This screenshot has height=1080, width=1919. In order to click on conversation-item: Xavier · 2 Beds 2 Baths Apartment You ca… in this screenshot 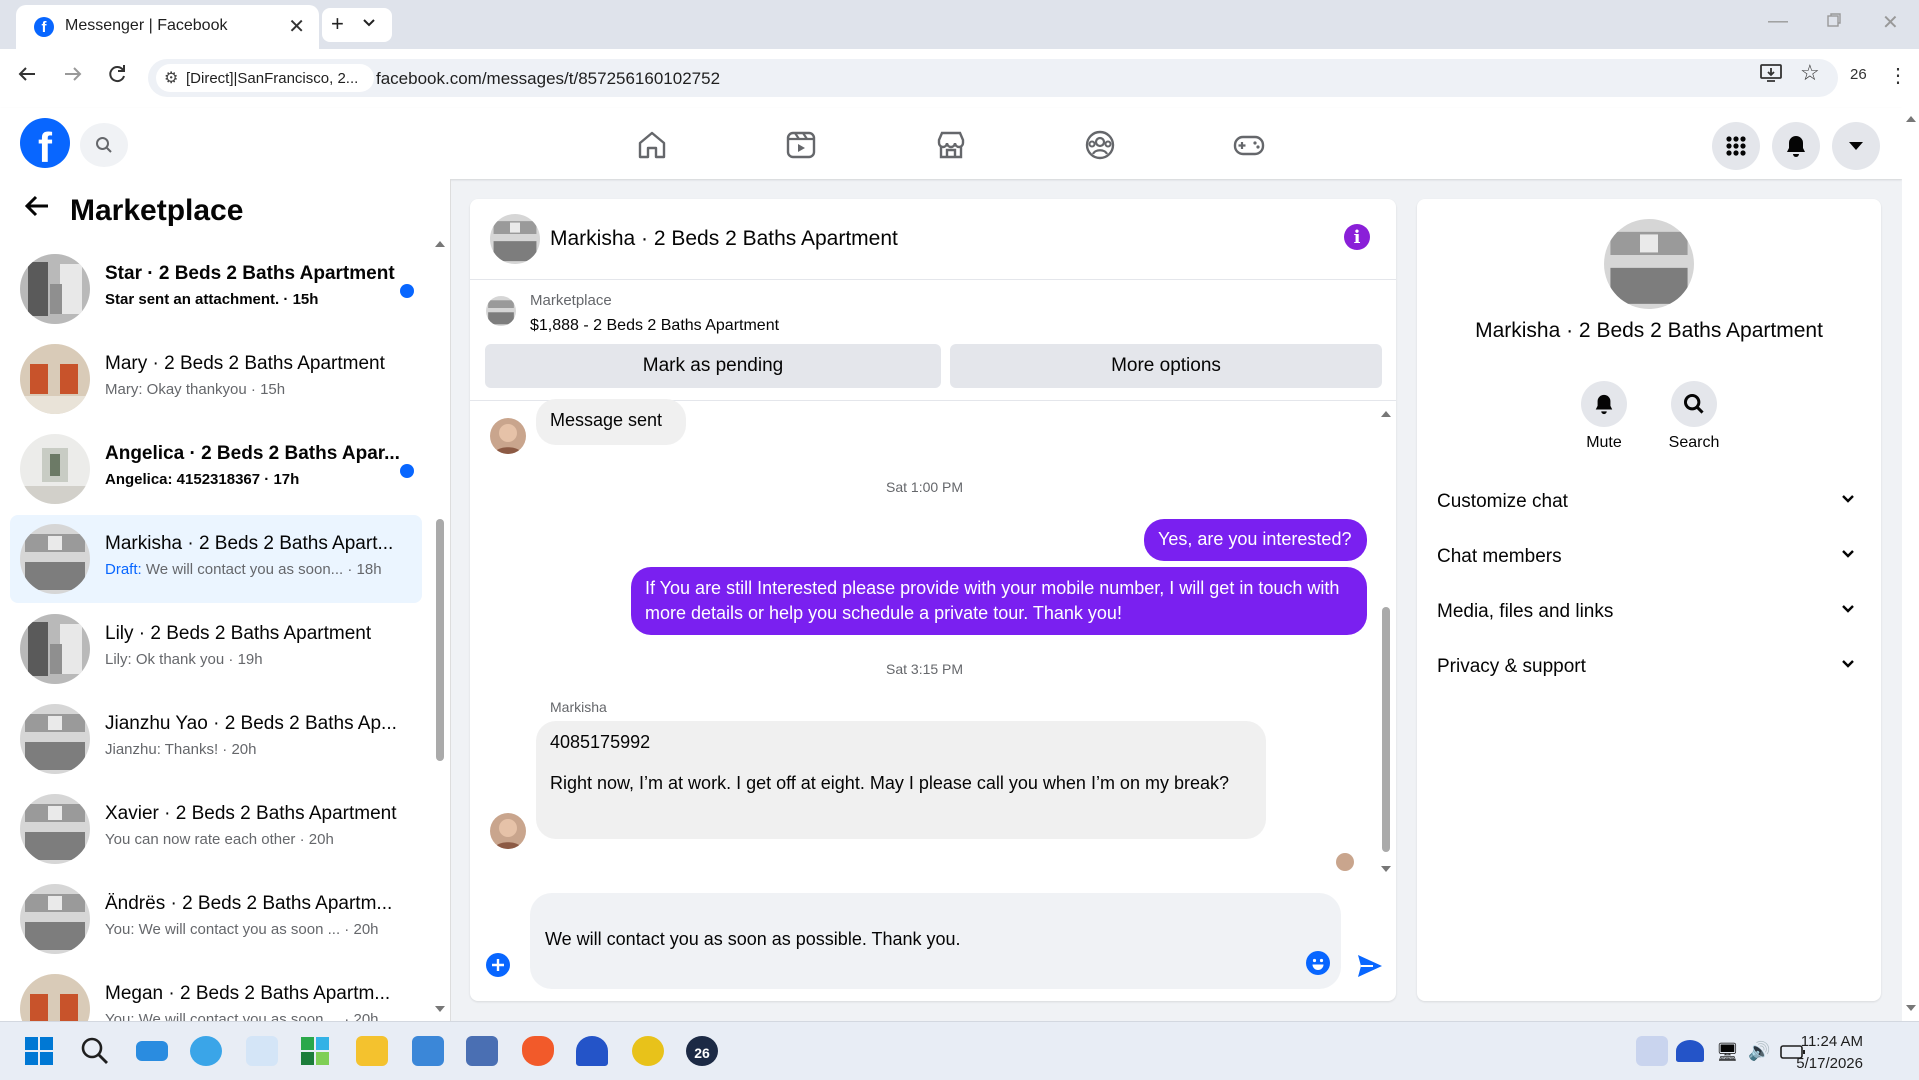, I will do `click(216, 829)`.